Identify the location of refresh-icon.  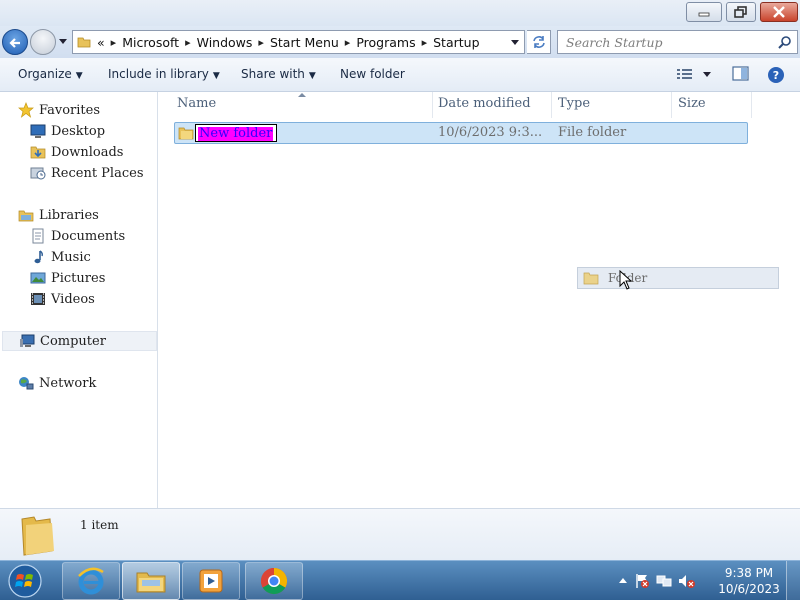
(538, 42).